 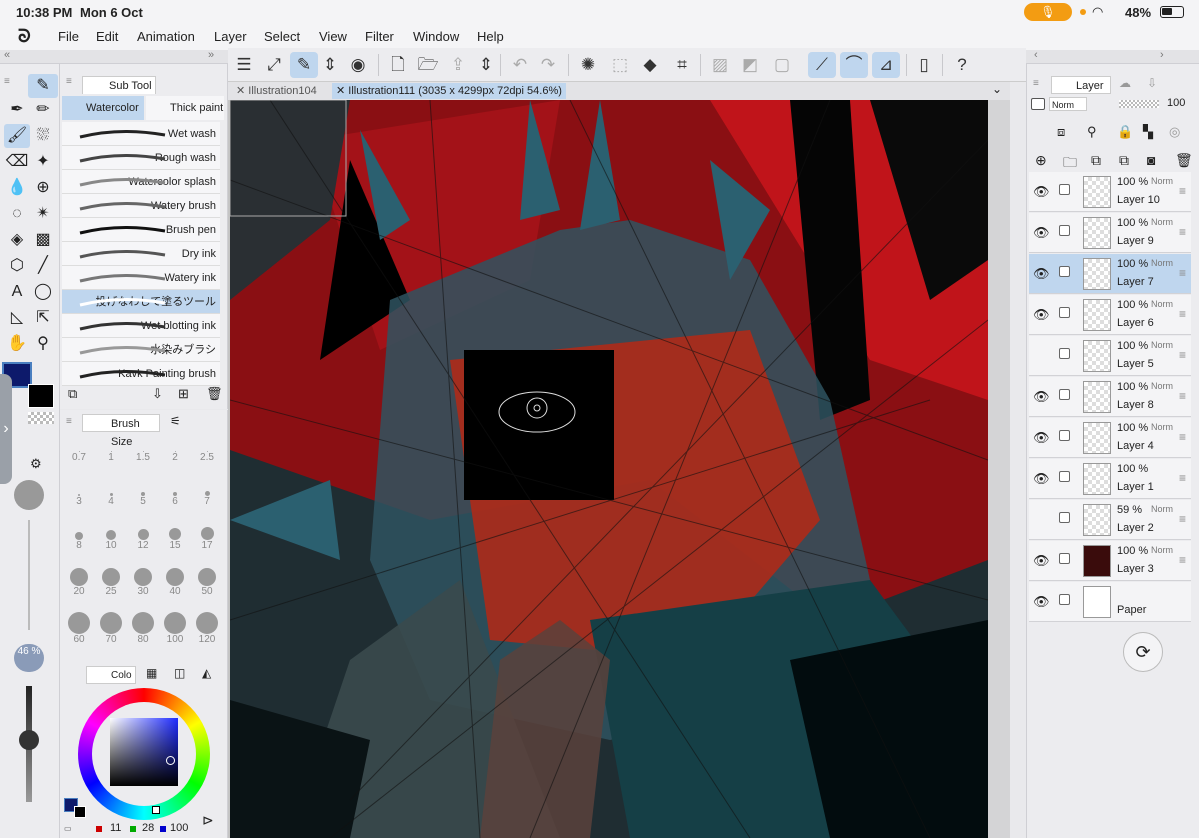 What do you see at coordinates (103, 108) in the screenshot?
I see `group-watercolor: Watercolor` at bounding box center [103, 108].